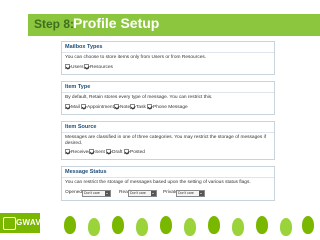 This screenshot has height=240, width=320. I want to click on read-select-value: Don't care, so click(138, 193).